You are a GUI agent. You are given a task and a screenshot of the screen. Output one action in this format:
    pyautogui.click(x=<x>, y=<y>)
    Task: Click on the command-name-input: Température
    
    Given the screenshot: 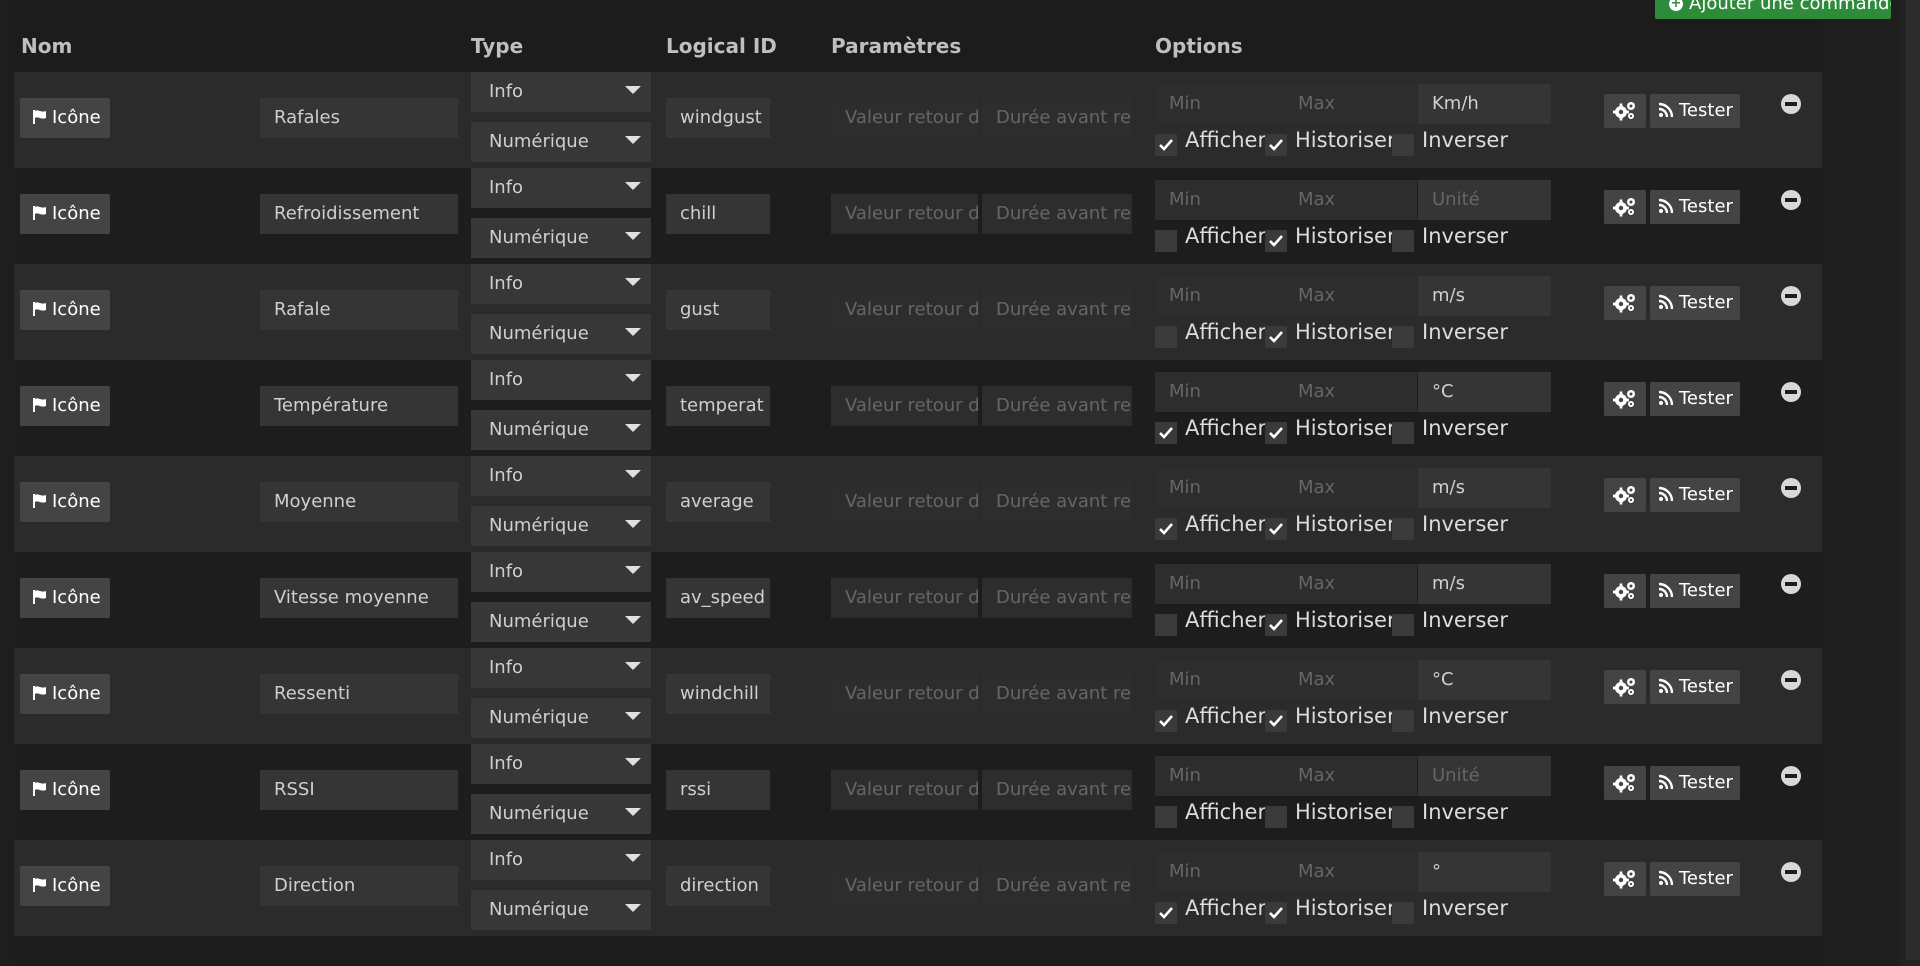 What is the action you would take?
    pyautogui.click(x=359, y=406)
    